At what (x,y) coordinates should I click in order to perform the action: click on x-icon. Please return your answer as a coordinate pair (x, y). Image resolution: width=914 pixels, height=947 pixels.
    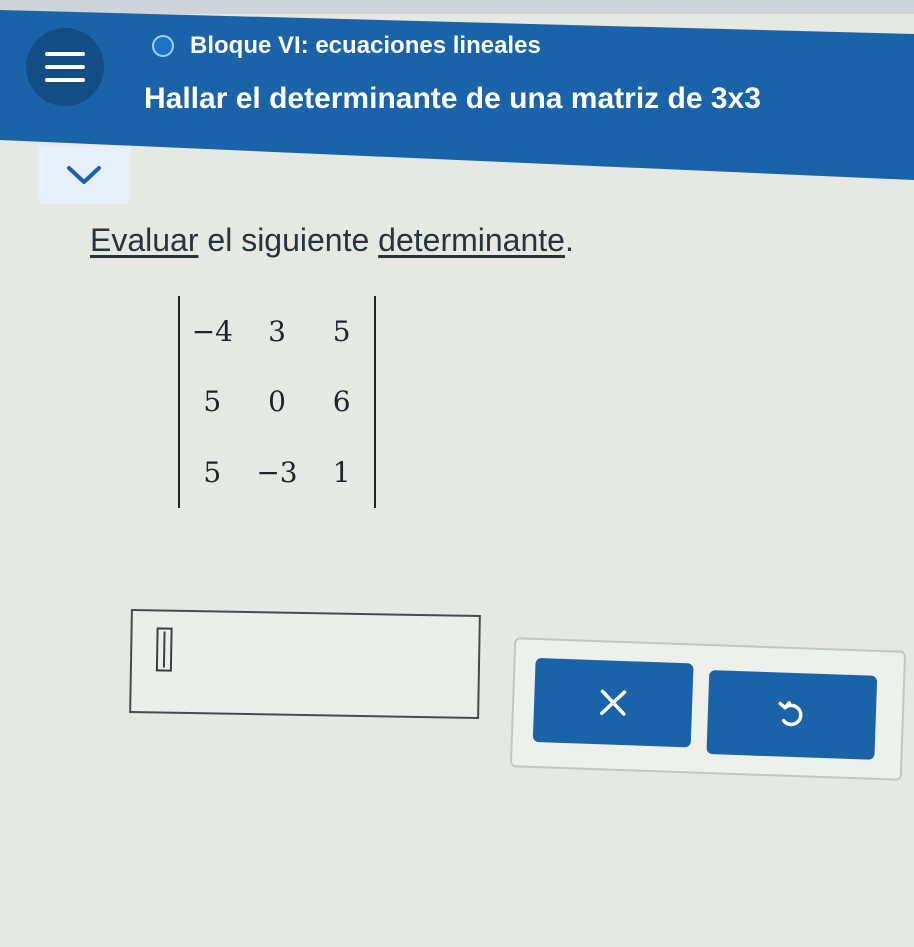
    Looking at the image, I should click on (613, 702).